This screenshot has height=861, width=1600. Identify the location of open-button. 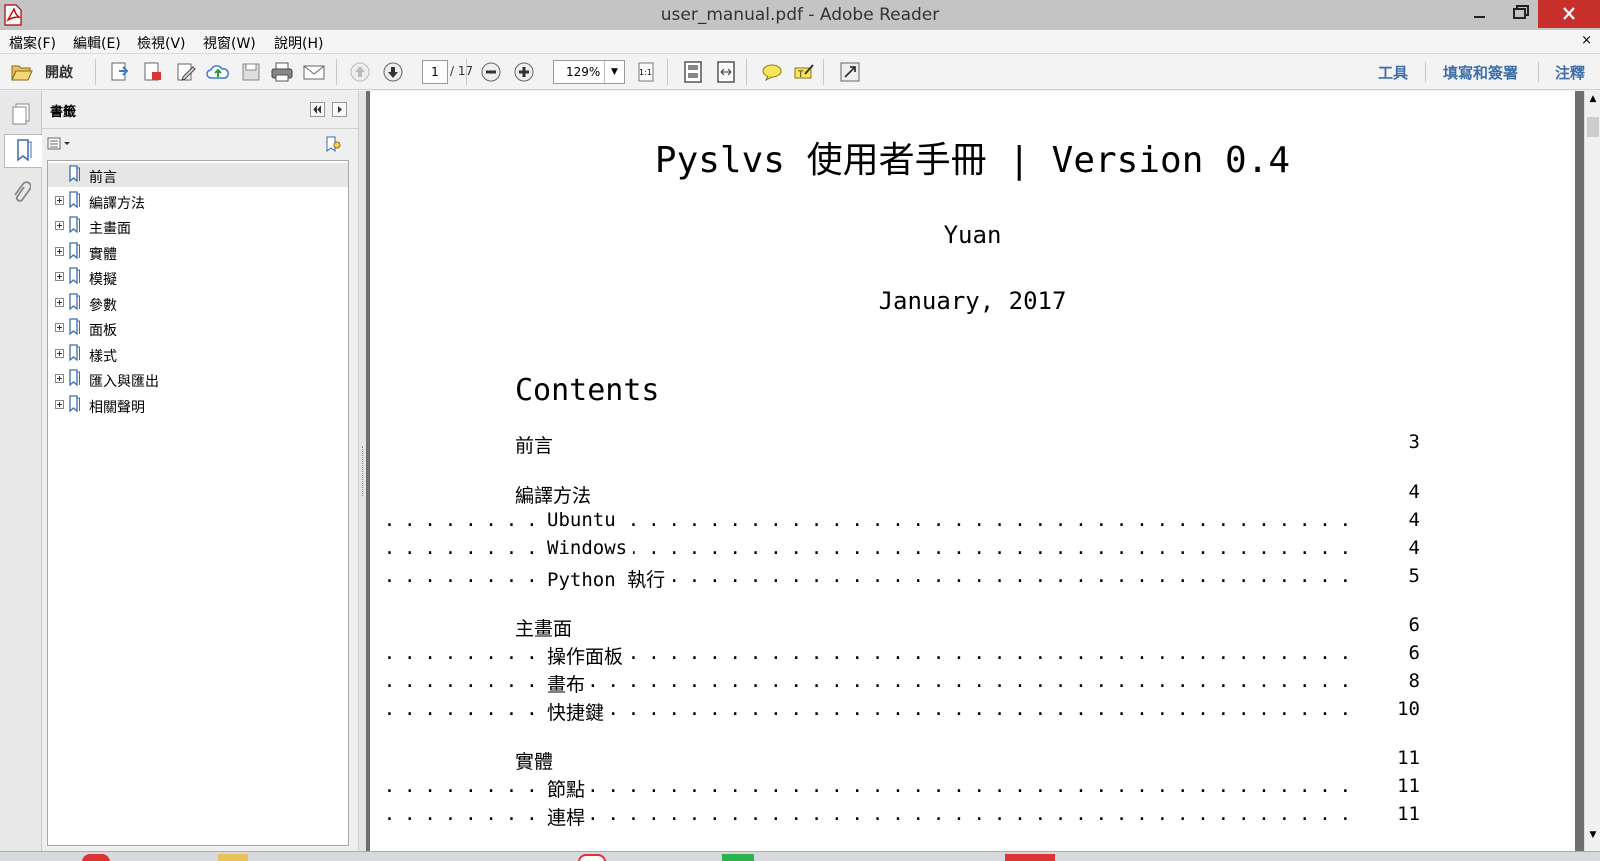
(22, 72).